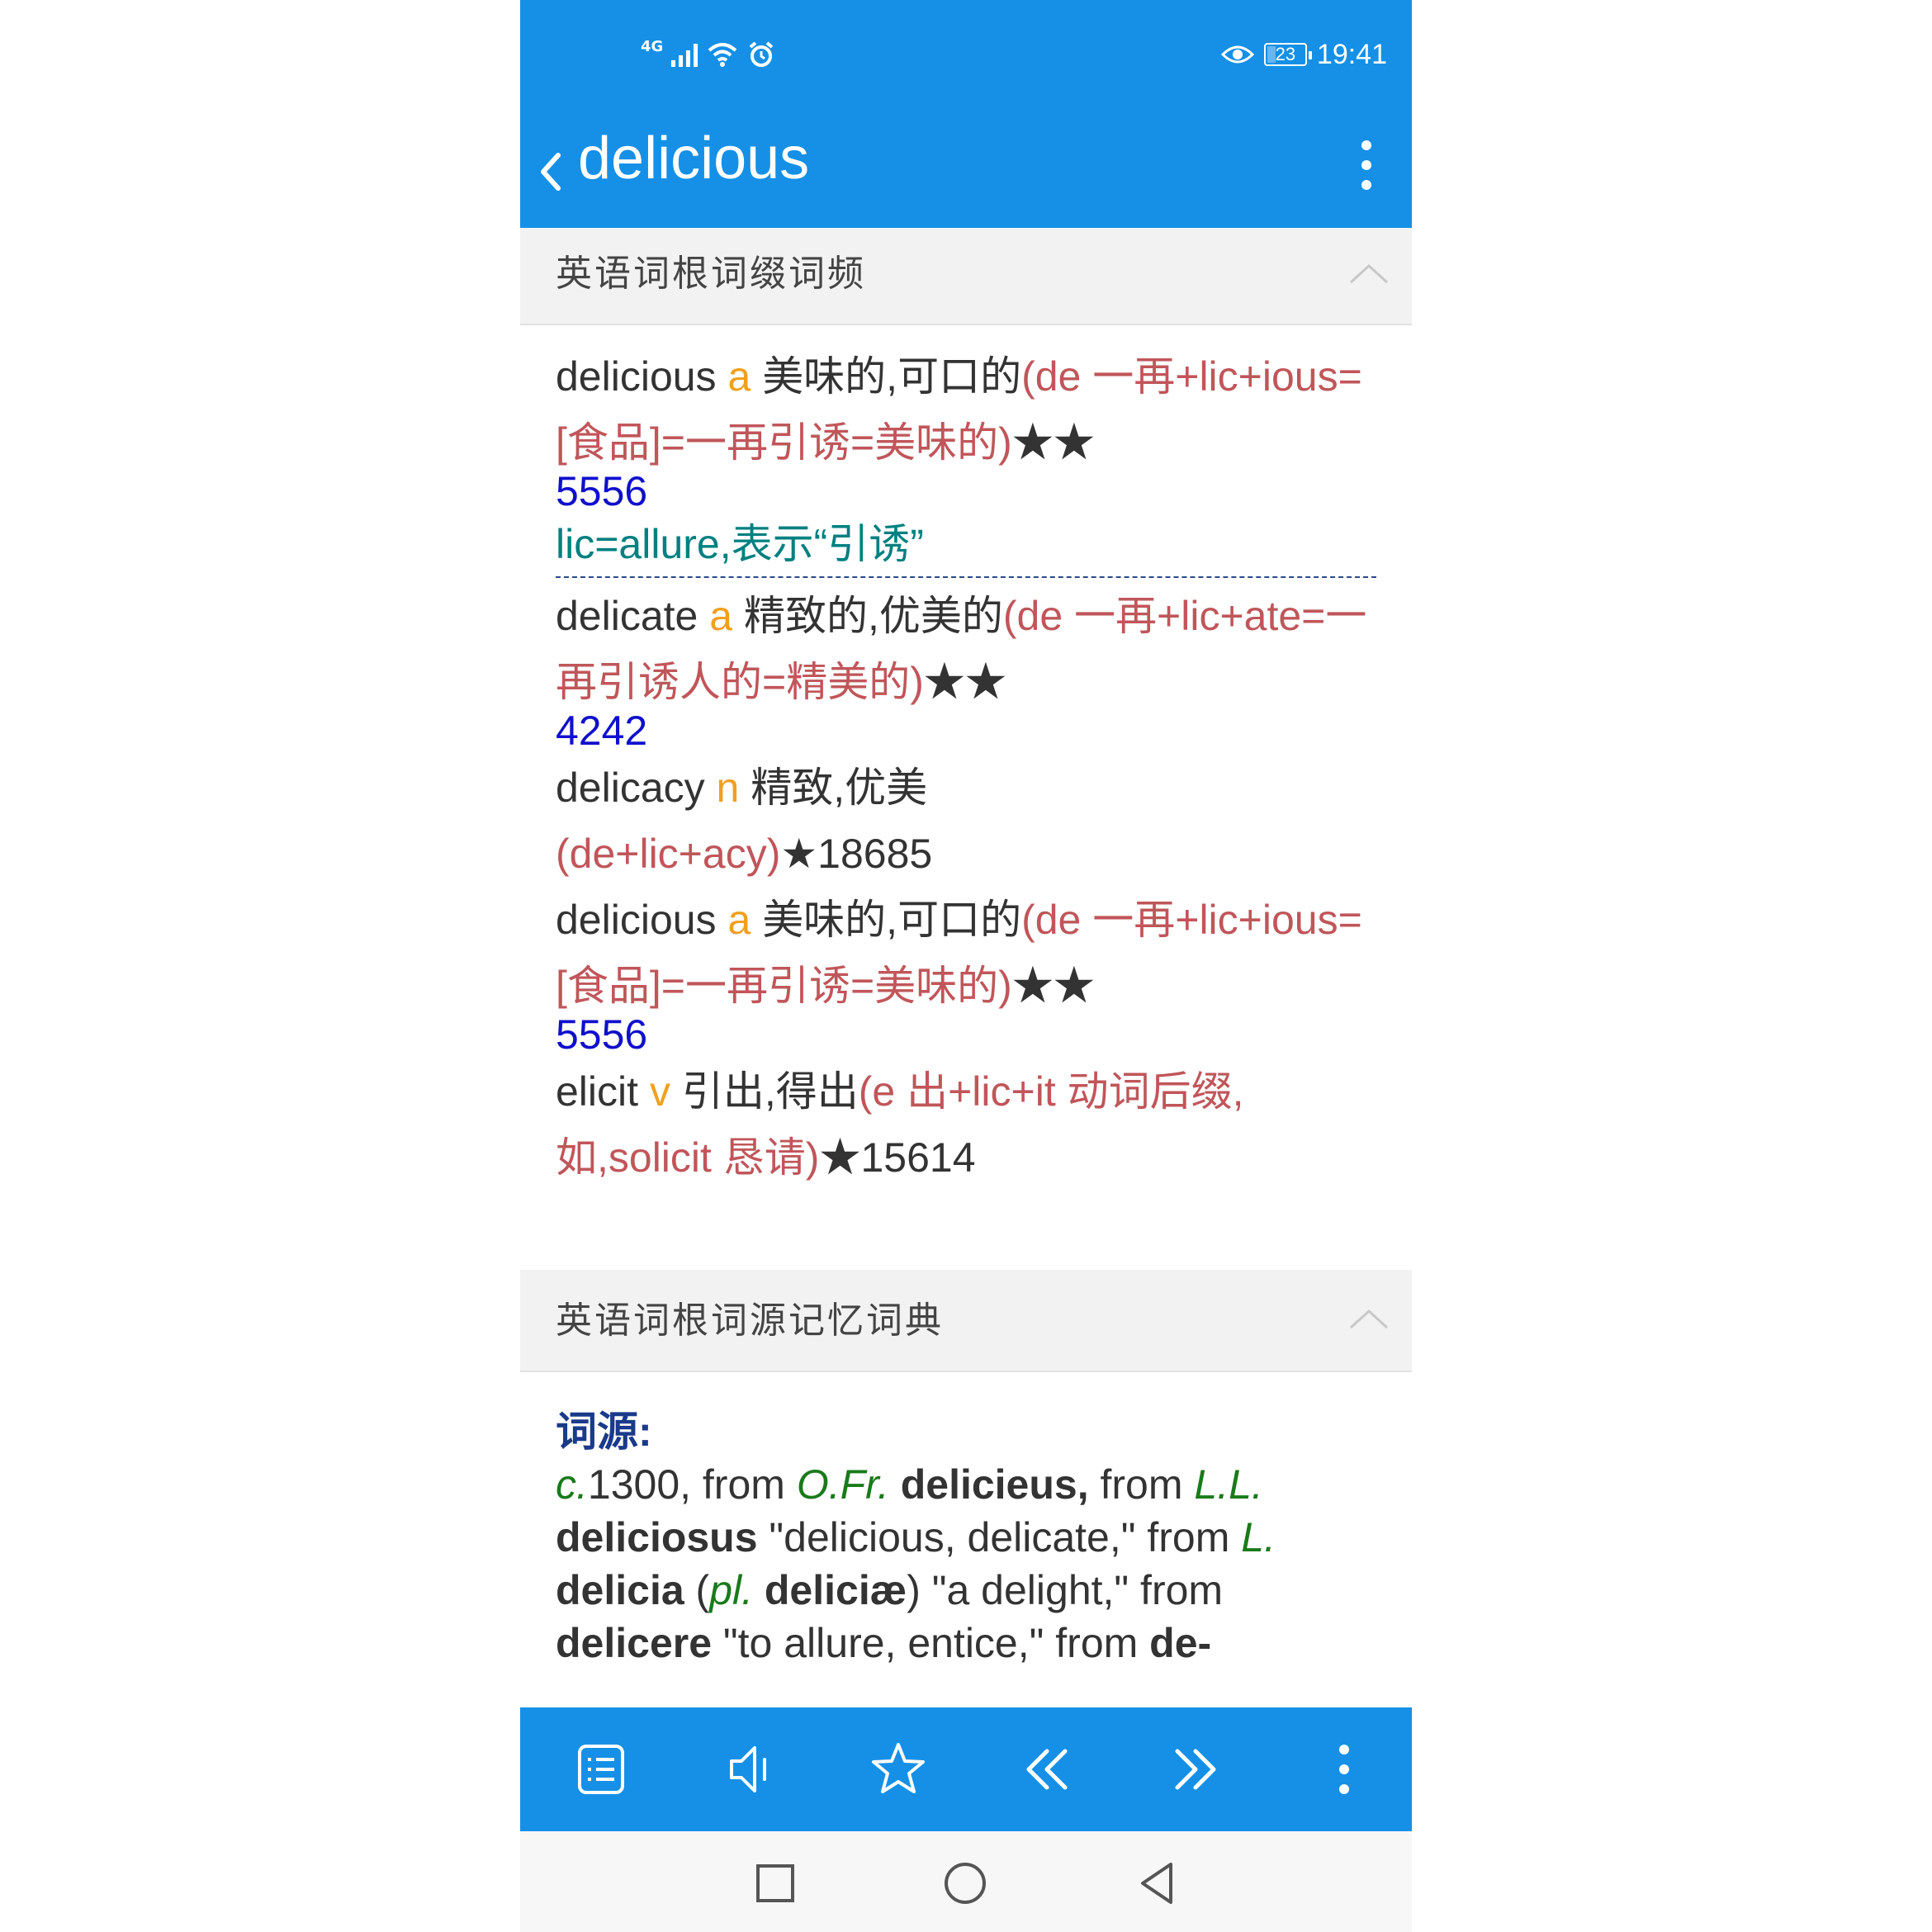 This screenshot has width=1932, height=1932. What do you see at coordinates (1258, 1537) in the screenshot?
I see `abbr-latin: L.` at bounding box center [1258, 1537].